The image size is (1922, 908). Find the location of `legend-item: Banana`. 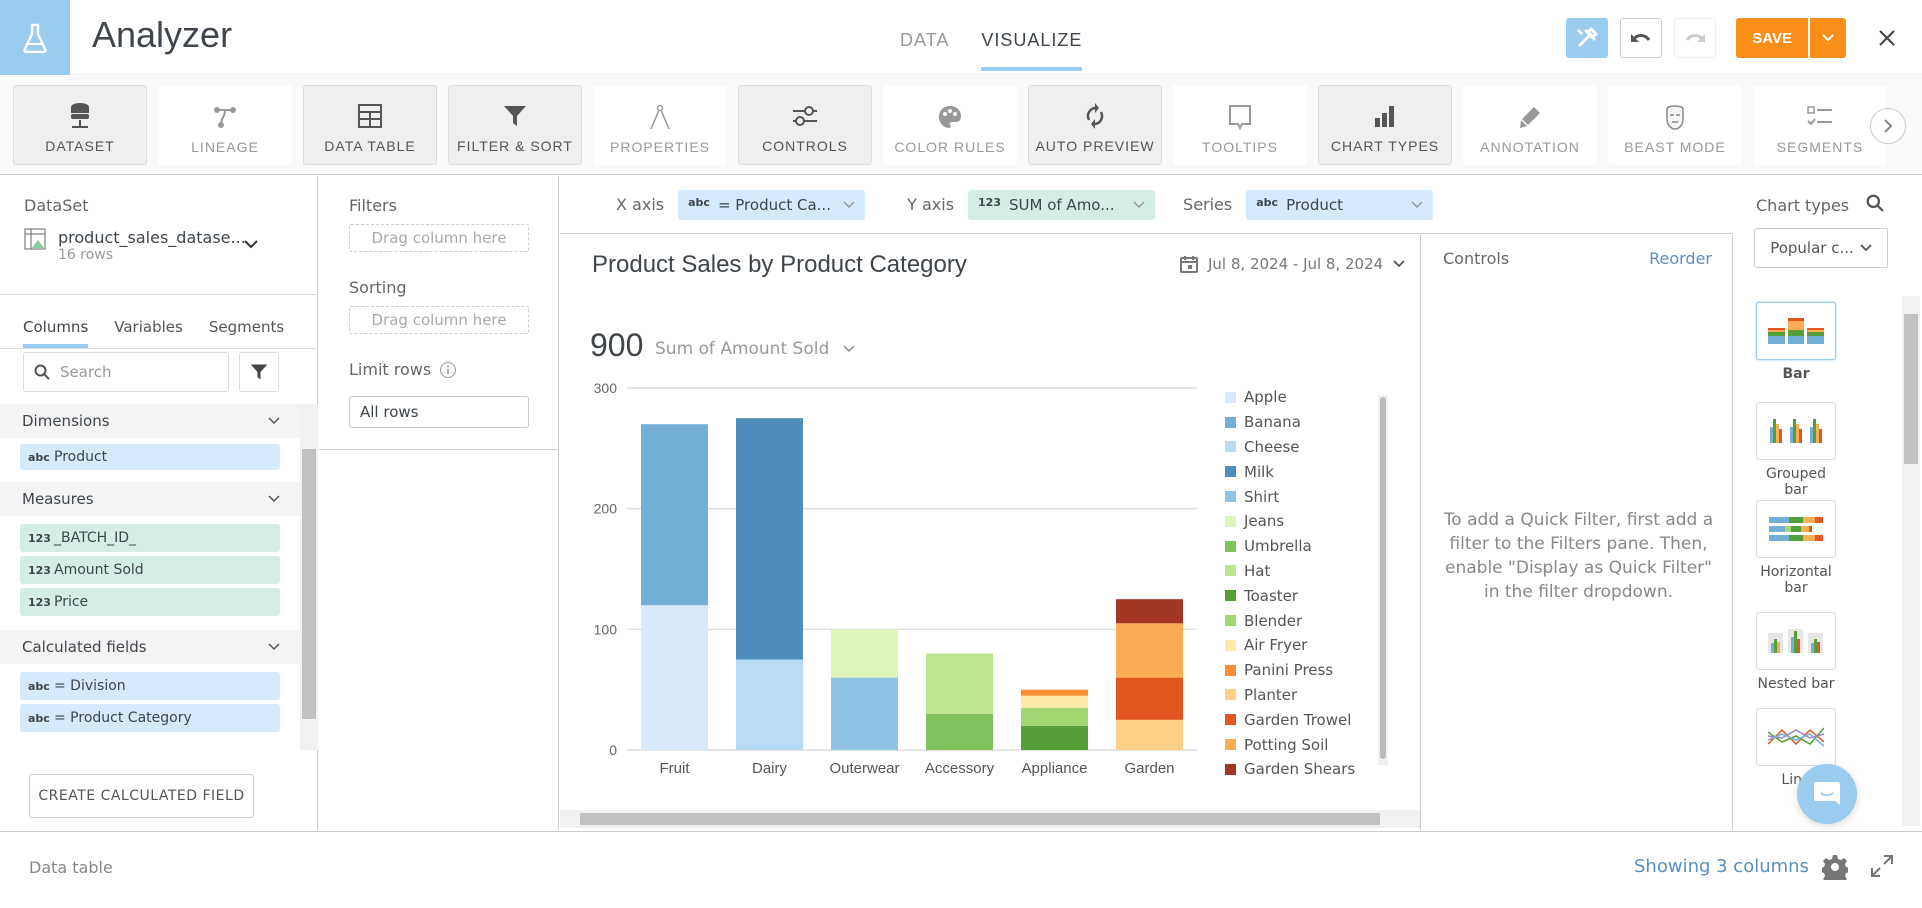

legend-item: Banana is located at coordinates (1300, 422).